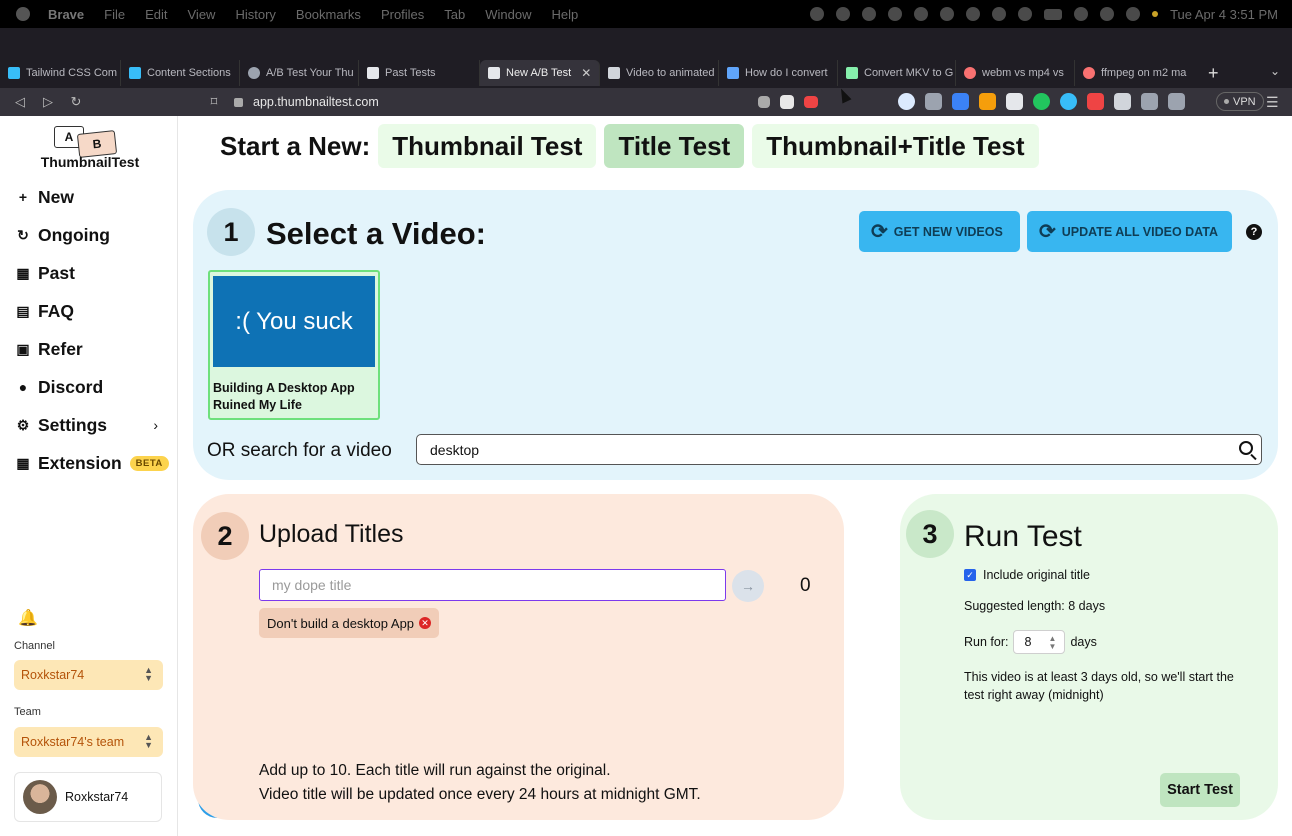 This screenshot has width=1292, height=836. Describe the element at coordinates (540, 73) in the screenshot. I see `browser-tab-active: New A/B Test ✕` at that location.